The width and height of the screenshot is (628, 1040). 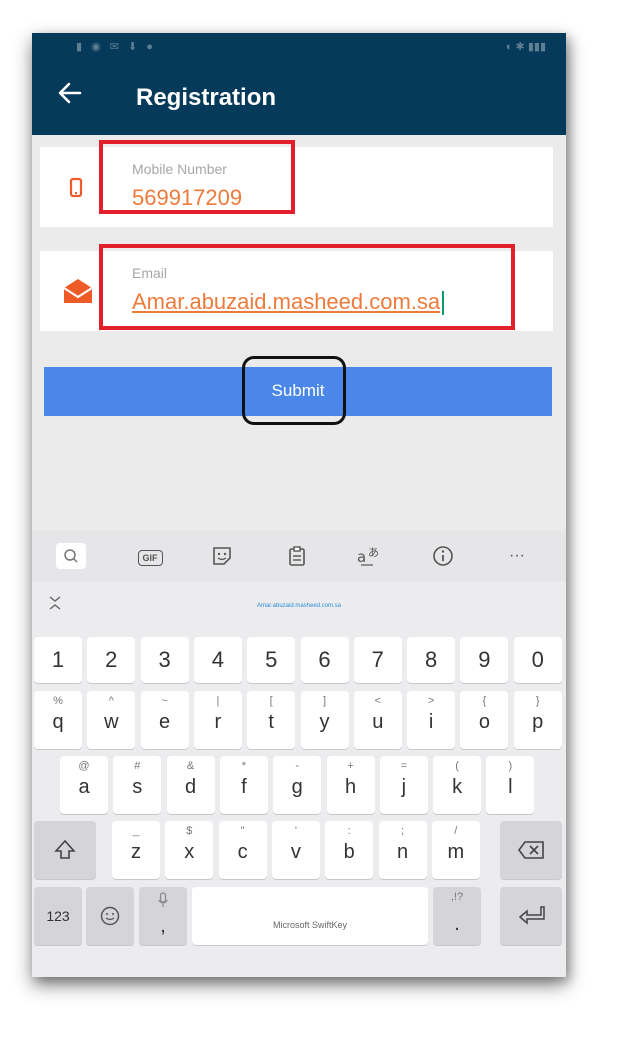 What do you see at coordinates (136, 850) in the screenshot?
I see `key-z: _ z` at bounding box center [136, 850].